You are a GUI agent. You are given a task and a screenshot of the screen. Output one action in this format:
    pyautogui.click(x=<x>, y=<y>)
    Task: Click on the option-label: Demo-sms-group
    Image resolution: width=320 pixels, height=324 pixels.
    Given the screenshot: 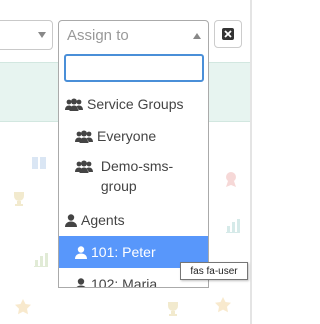 What is the action you would take?
    pyautogui.click(x=137, y=176)
    